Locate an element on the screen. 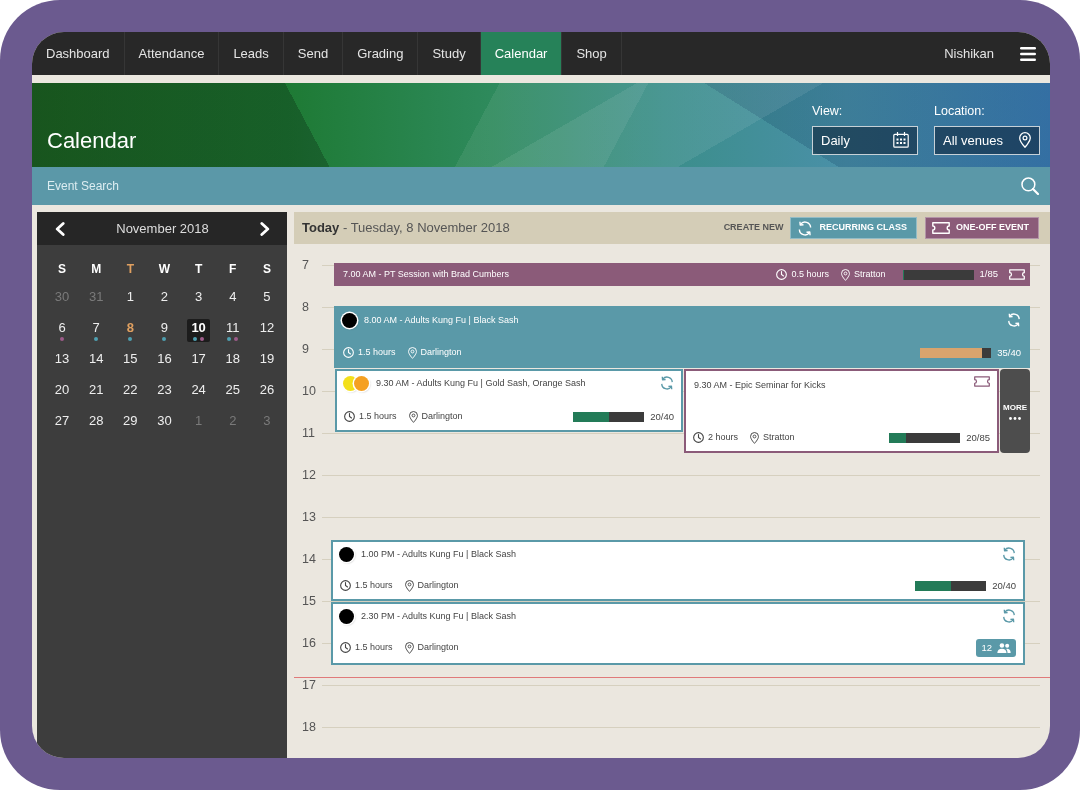  calendar-day: 17 is located at coordinates (199, 361).